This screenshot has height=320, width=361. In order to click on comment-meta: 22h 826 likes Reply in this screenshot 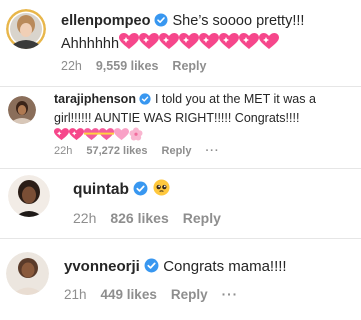, I will do `click(154, 218)`.